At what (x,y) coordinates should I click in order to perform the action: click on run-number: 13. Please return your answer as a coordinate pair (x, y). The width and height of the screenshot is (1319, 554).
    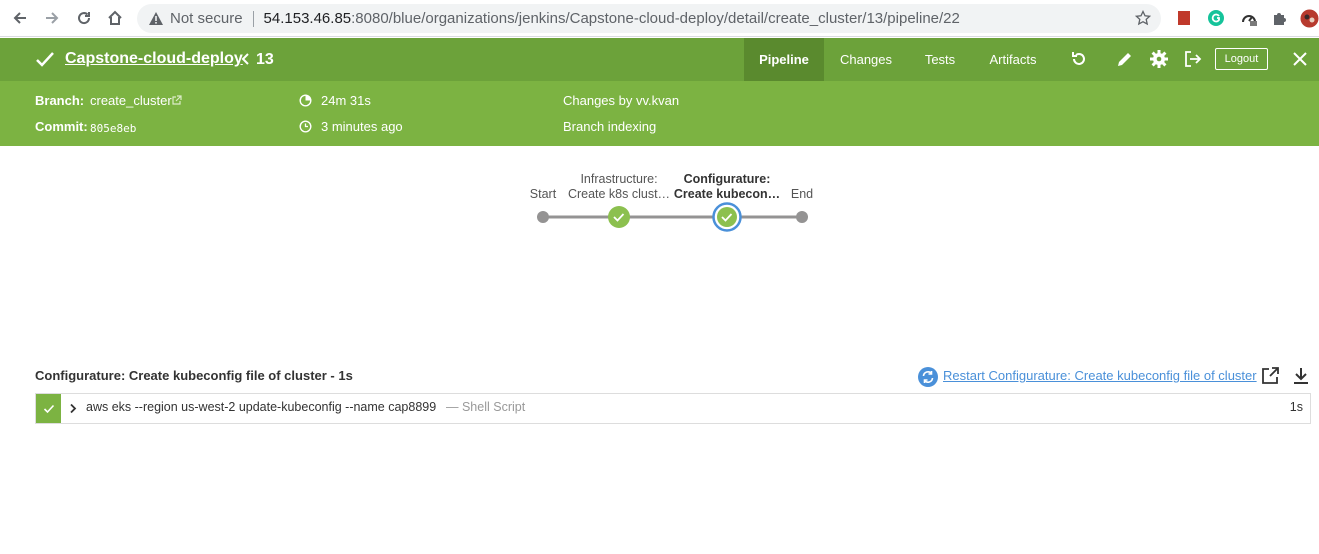
    Looking at the image, I should click on (265, 59).